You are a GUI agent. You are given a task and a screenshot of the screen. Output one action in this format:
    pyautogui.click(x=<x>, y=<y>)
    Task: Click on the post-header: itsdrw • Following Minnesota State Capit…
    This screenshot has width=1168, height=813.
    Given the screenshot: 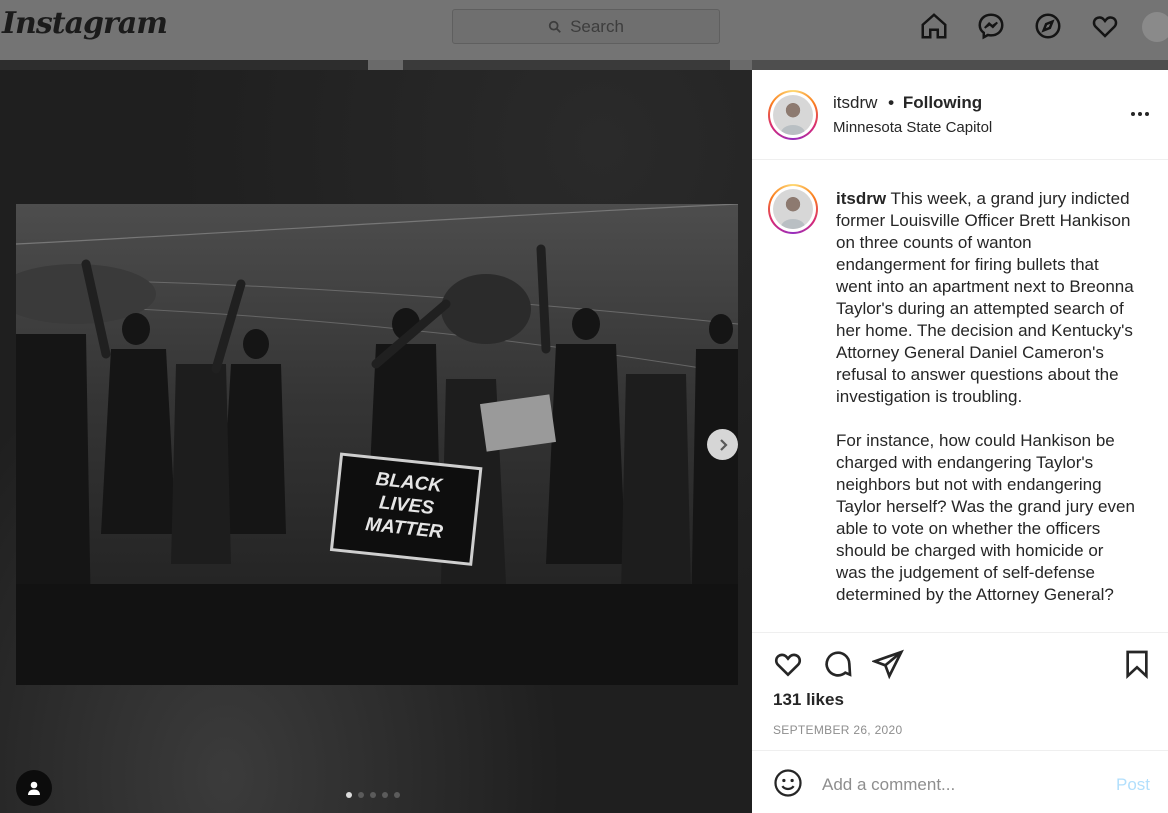 What is the action you would take?
    pyautogui.click(x=960, y=115)
    